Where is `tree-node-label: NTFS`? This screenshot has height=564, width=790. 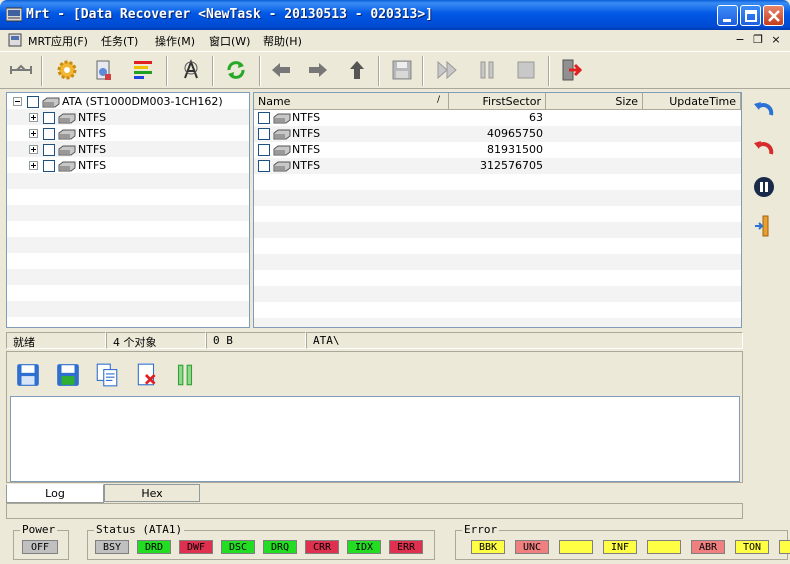
tree-node-label: NTFS is located at coordinates (92, 133).